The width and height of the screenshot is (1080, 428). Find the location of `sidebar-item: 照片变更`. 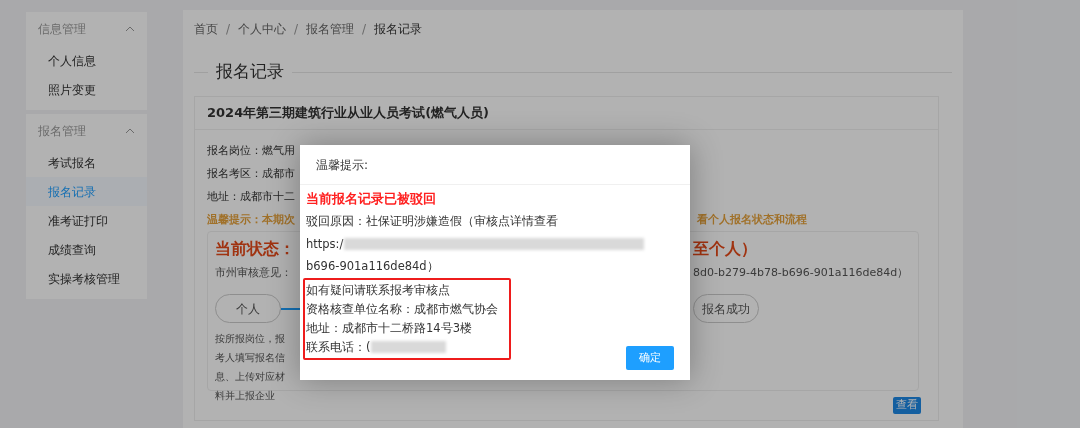

sidebar-item: 照片变更 is located at coordinates (86, 89).